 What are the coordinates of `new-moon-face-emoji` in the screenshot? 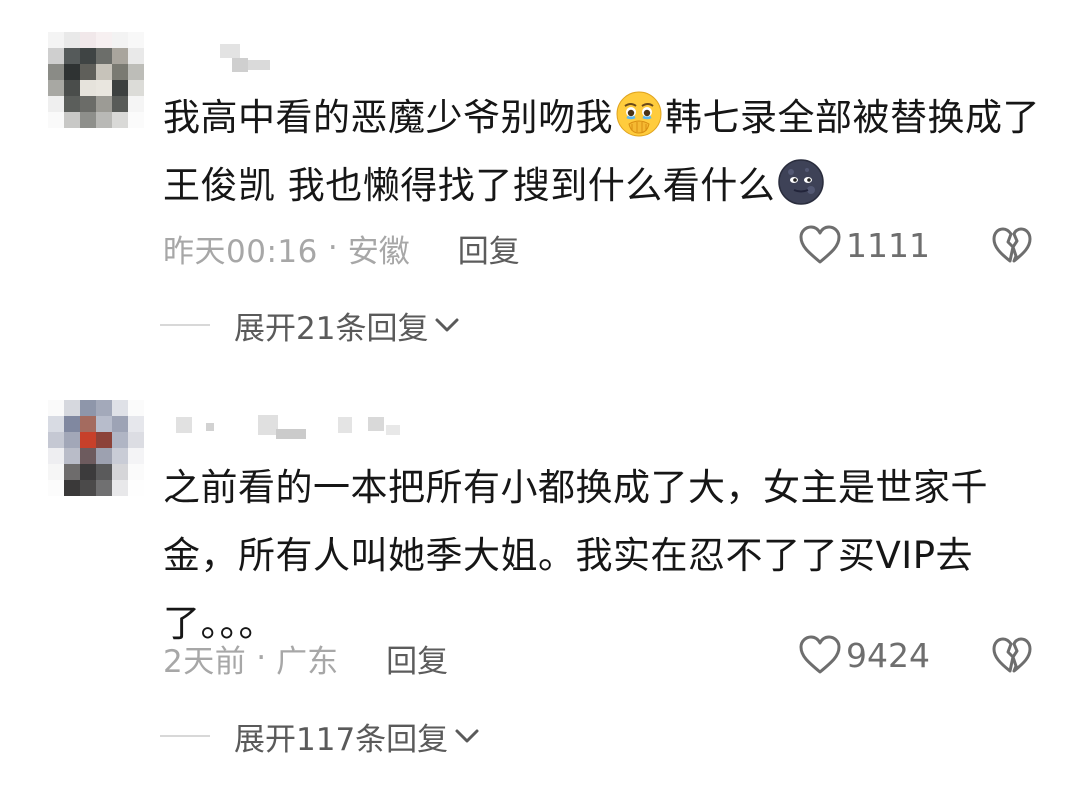 It's located at (801, 182).